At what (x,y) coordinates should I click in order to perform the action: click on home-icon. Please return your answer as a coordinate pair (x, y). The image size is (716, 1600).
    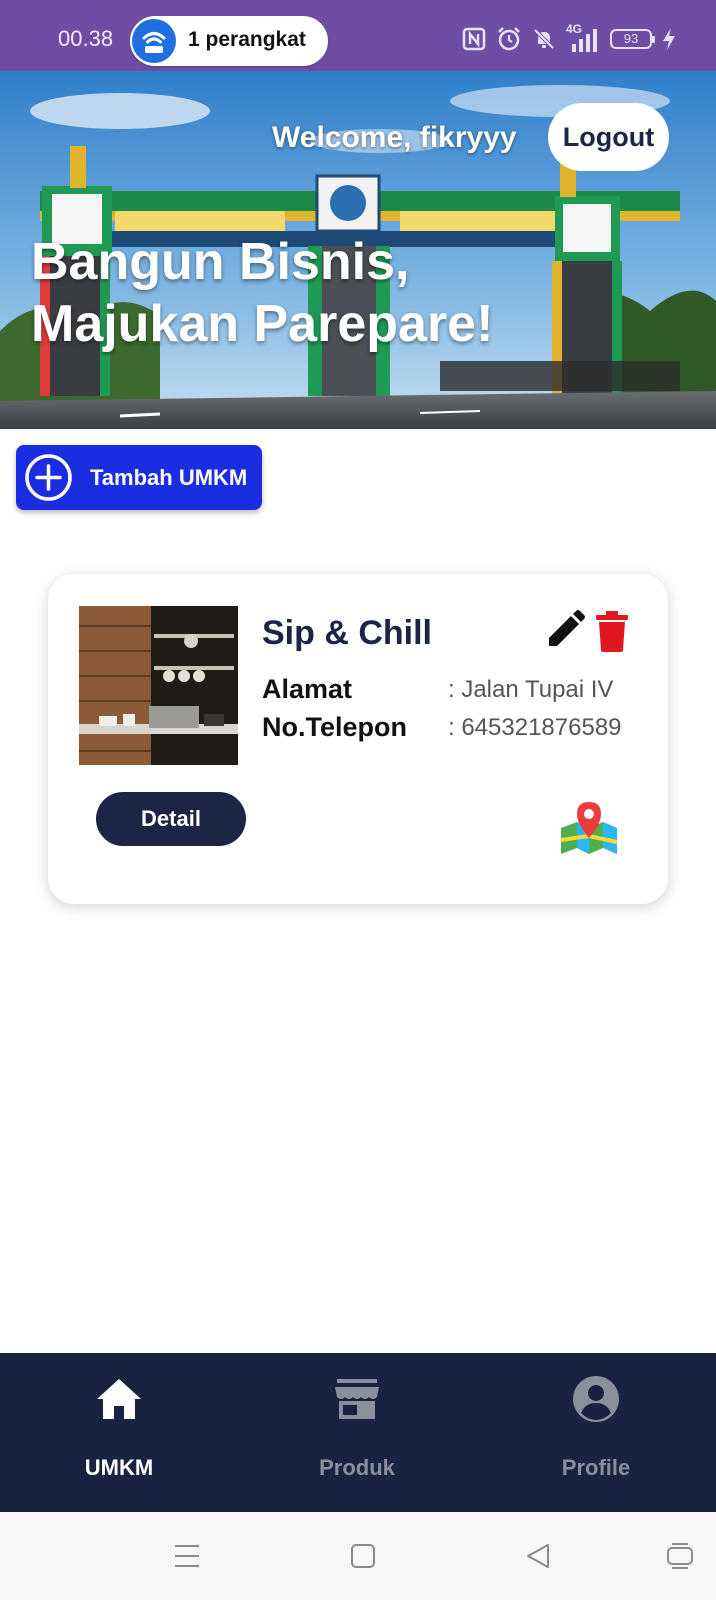
    Looking at the image, I should click on (119, 1399).